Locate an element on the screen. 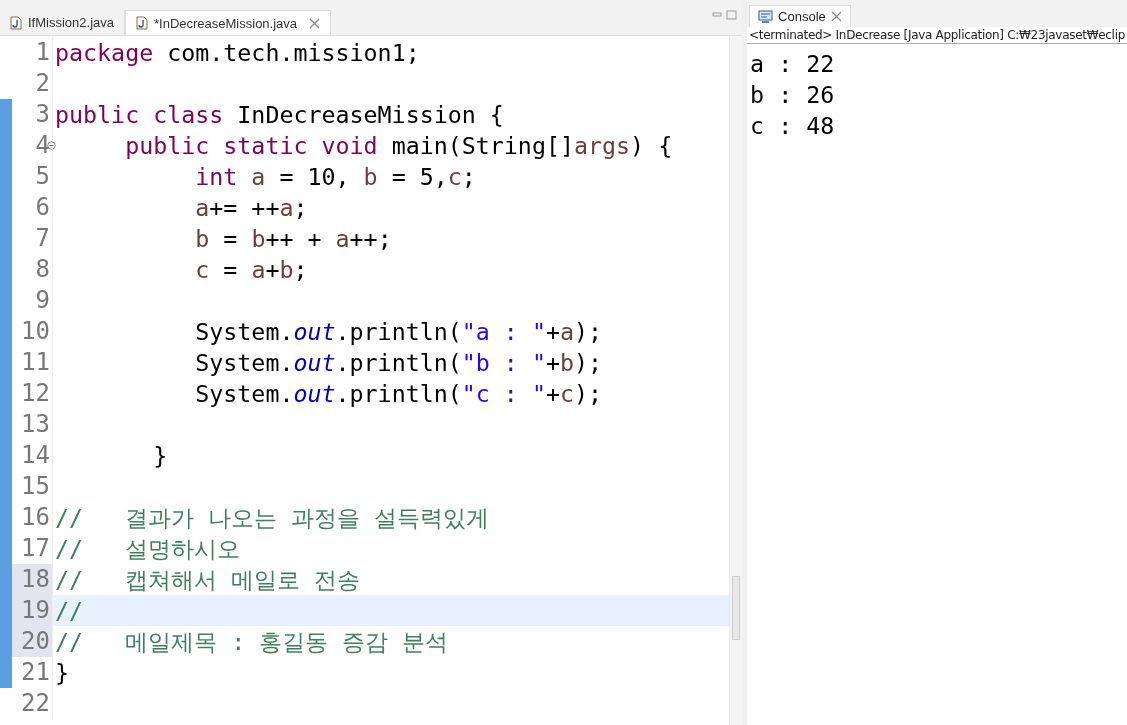 Image resolution: width=1127 pixels, height=725 pixels. line-number: 15 is located at coordinates (35, 486).